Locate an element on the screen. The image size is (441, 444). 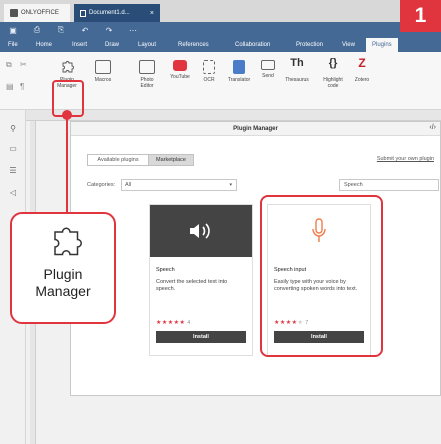
youtube-label: YouTube is located at coordinates (180, 77).